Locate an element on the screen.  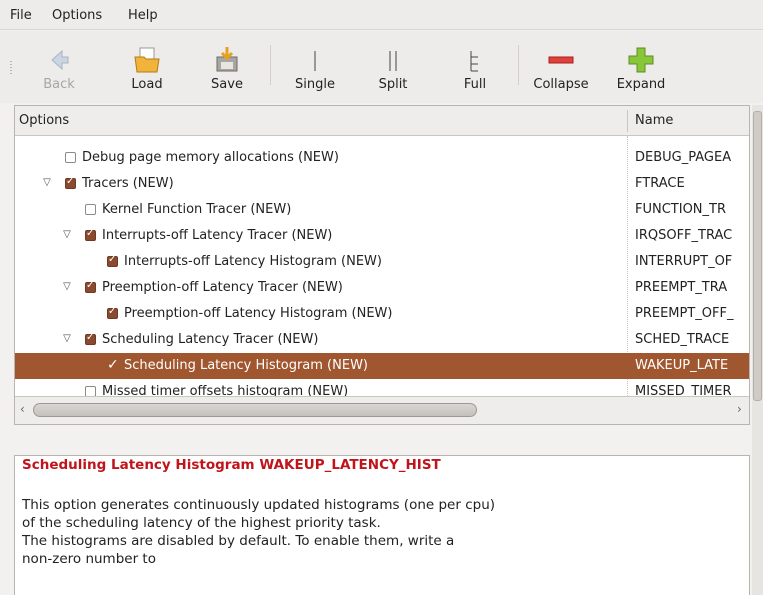
plus-icon is located at coordinates (641, 60).